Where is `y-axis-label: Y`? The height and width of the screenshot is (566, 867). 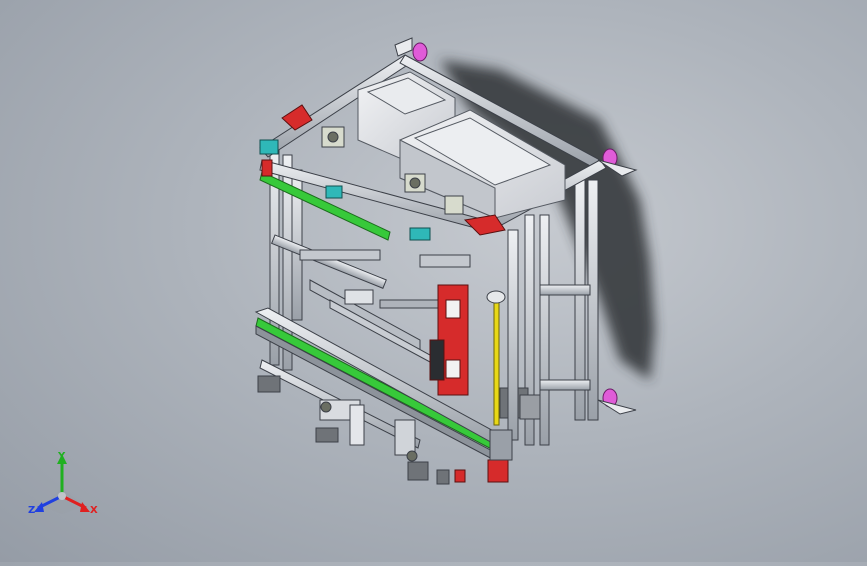 y-axis-label: Y is located at coordinates (62, 456).